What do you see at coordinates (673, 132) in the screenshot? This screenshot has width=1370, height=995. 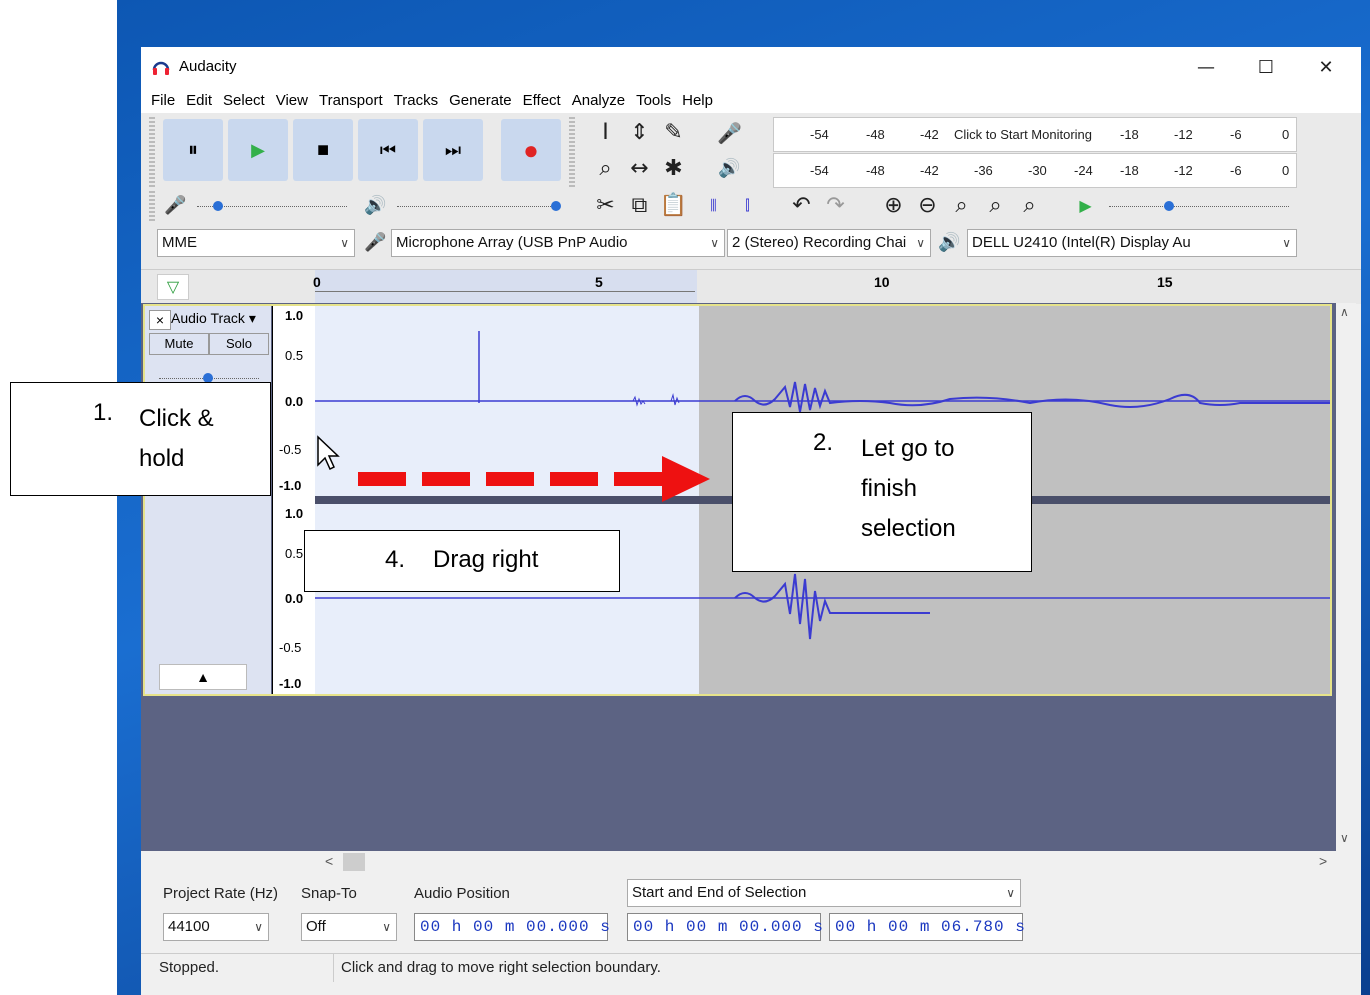 I see `draw-tool-icon: ✎` at bounding box center [673, 132].